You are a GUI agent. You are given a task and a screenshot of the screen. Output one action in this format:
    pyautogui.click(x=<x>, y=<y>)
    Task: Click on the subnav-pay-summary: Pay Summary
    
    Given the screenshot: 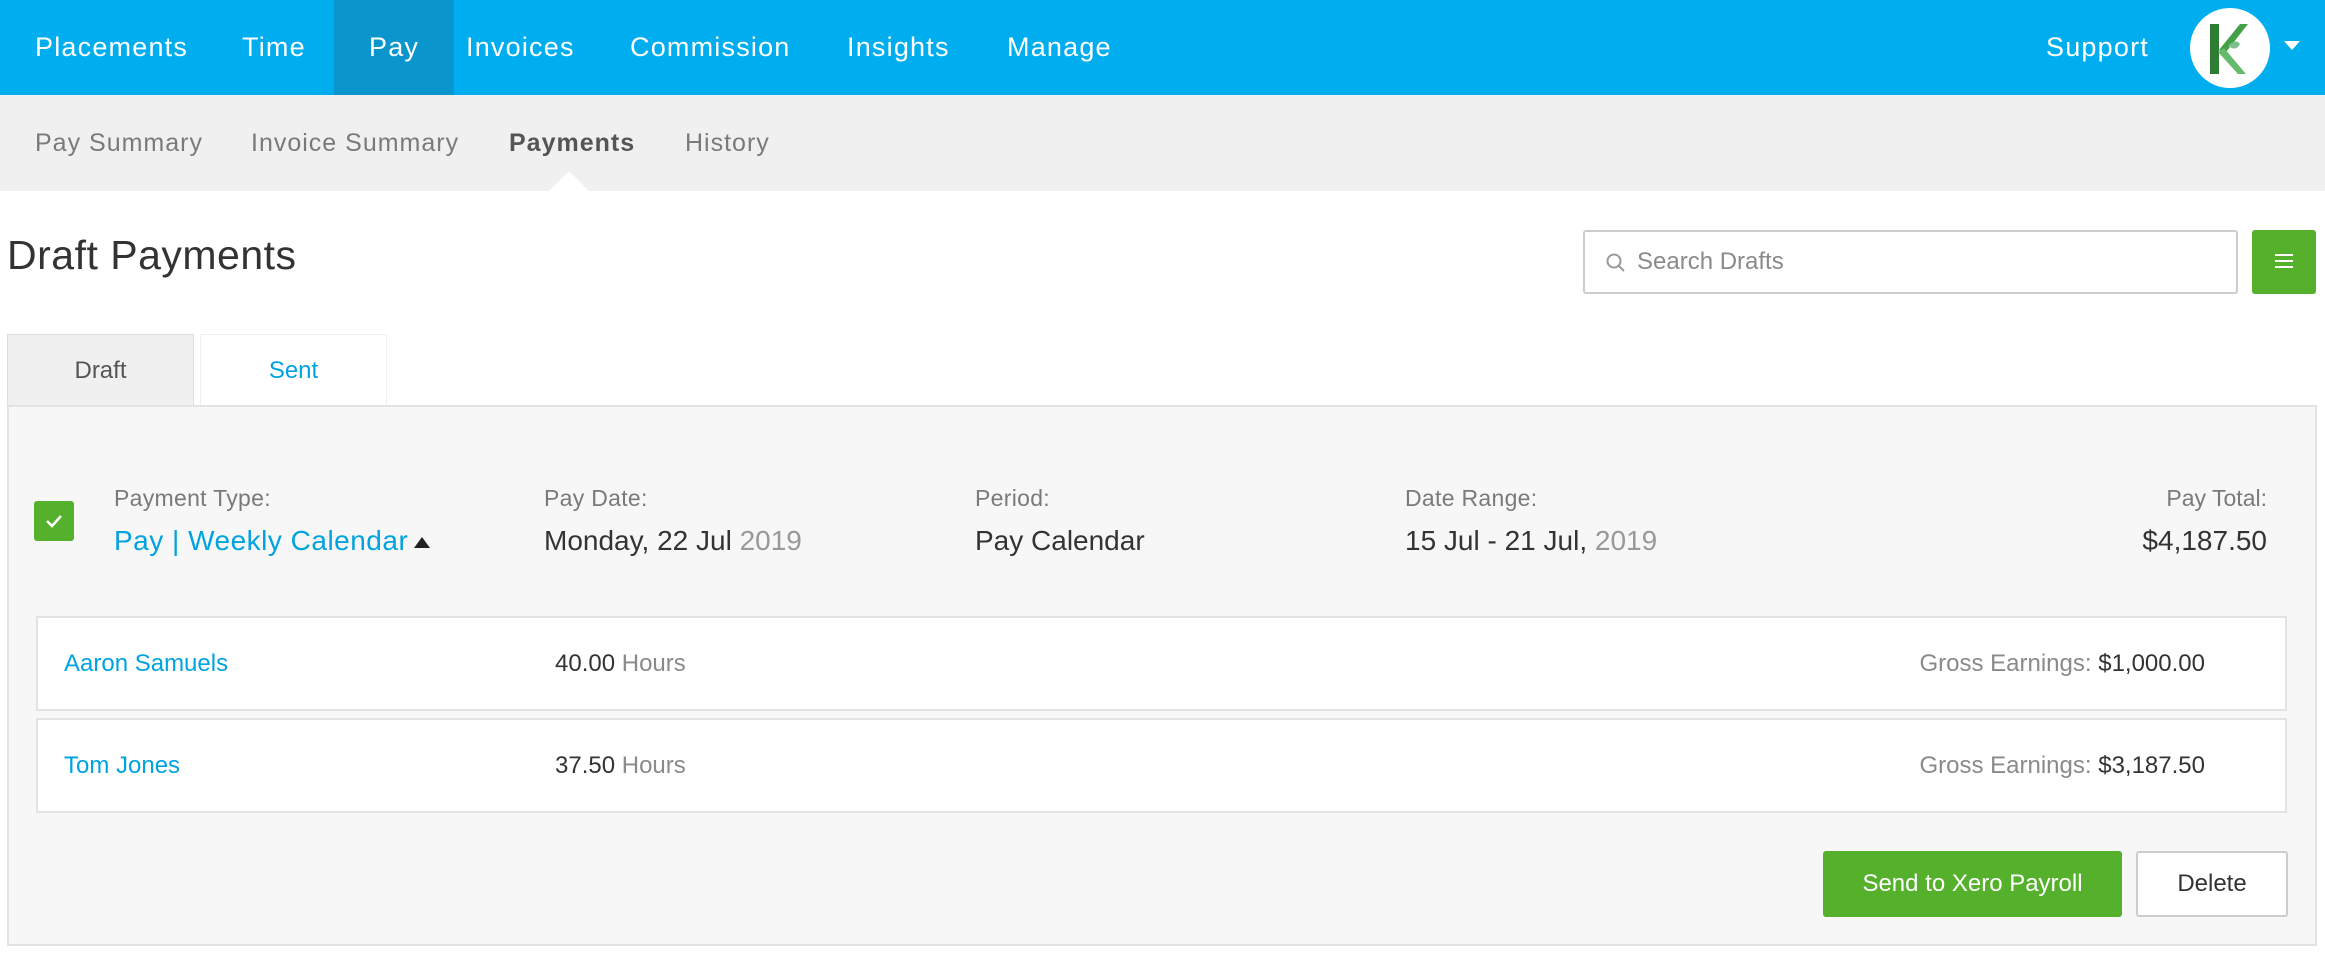 What is the action you would take?
    pyautogui.click(x=119, y=143)
    